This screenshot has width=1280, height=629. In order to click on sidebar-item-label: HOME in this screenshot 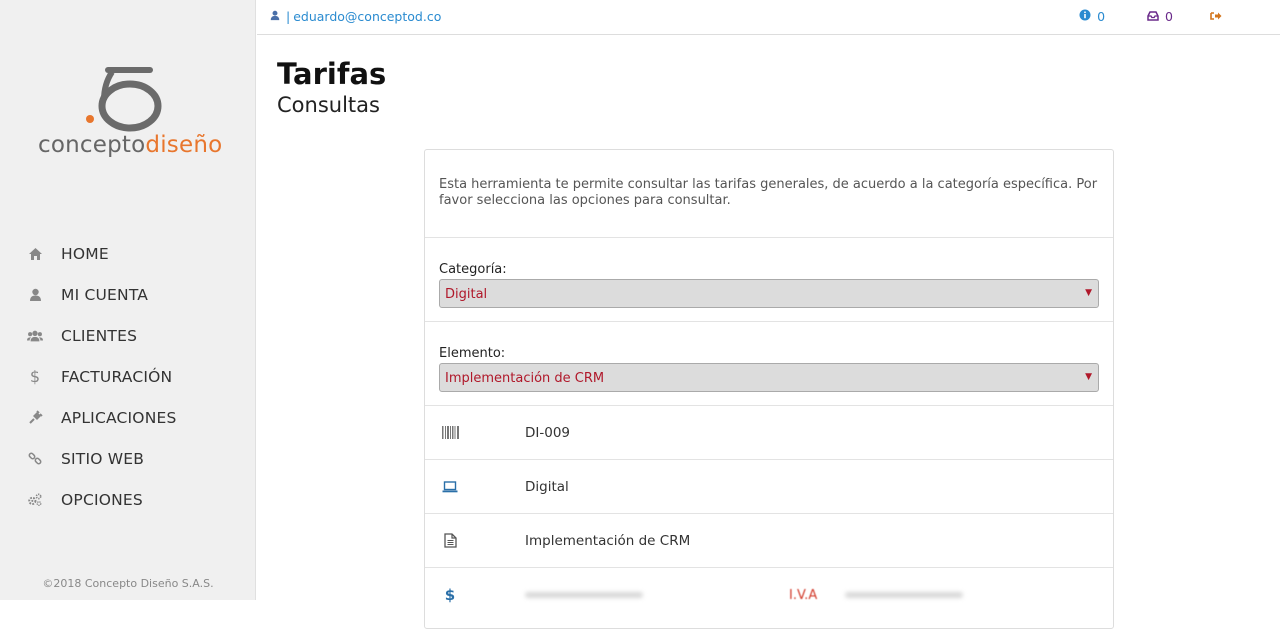, I will do `click(85, 254)`.